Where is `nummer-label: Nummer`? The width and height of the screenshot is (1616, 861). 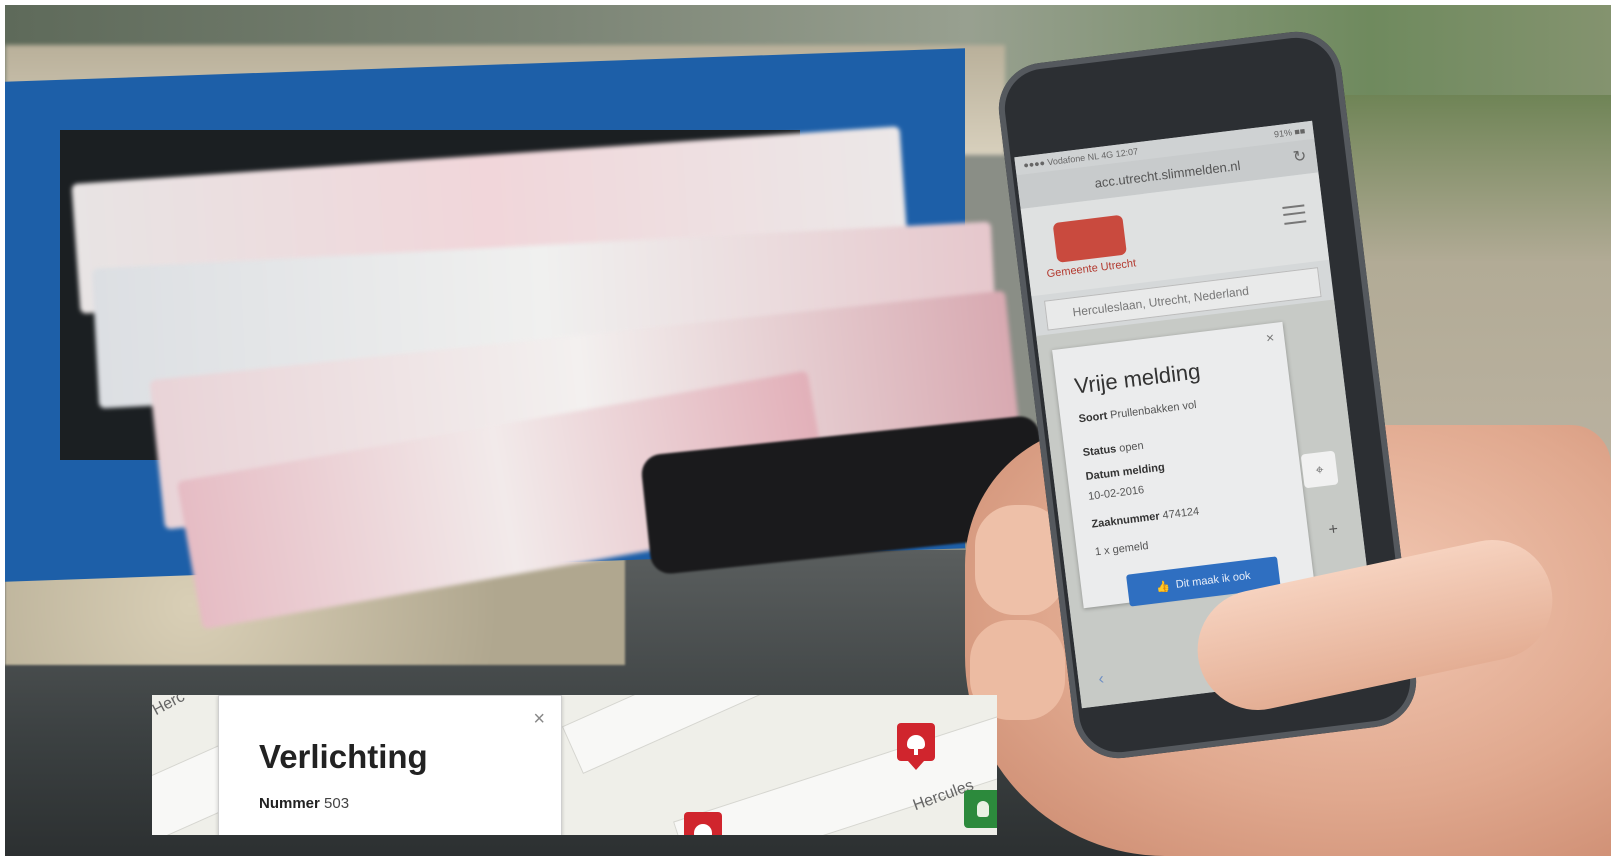 nummer-label: Nummer is located at coordinates (289, 803).